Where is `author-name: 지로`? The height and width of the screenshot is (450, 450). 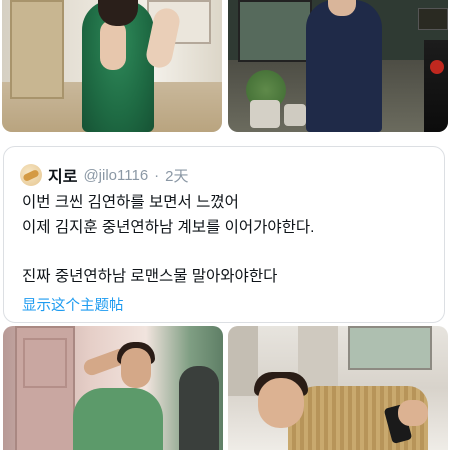
author-name: 지로 is located at coordinates (62, 175).